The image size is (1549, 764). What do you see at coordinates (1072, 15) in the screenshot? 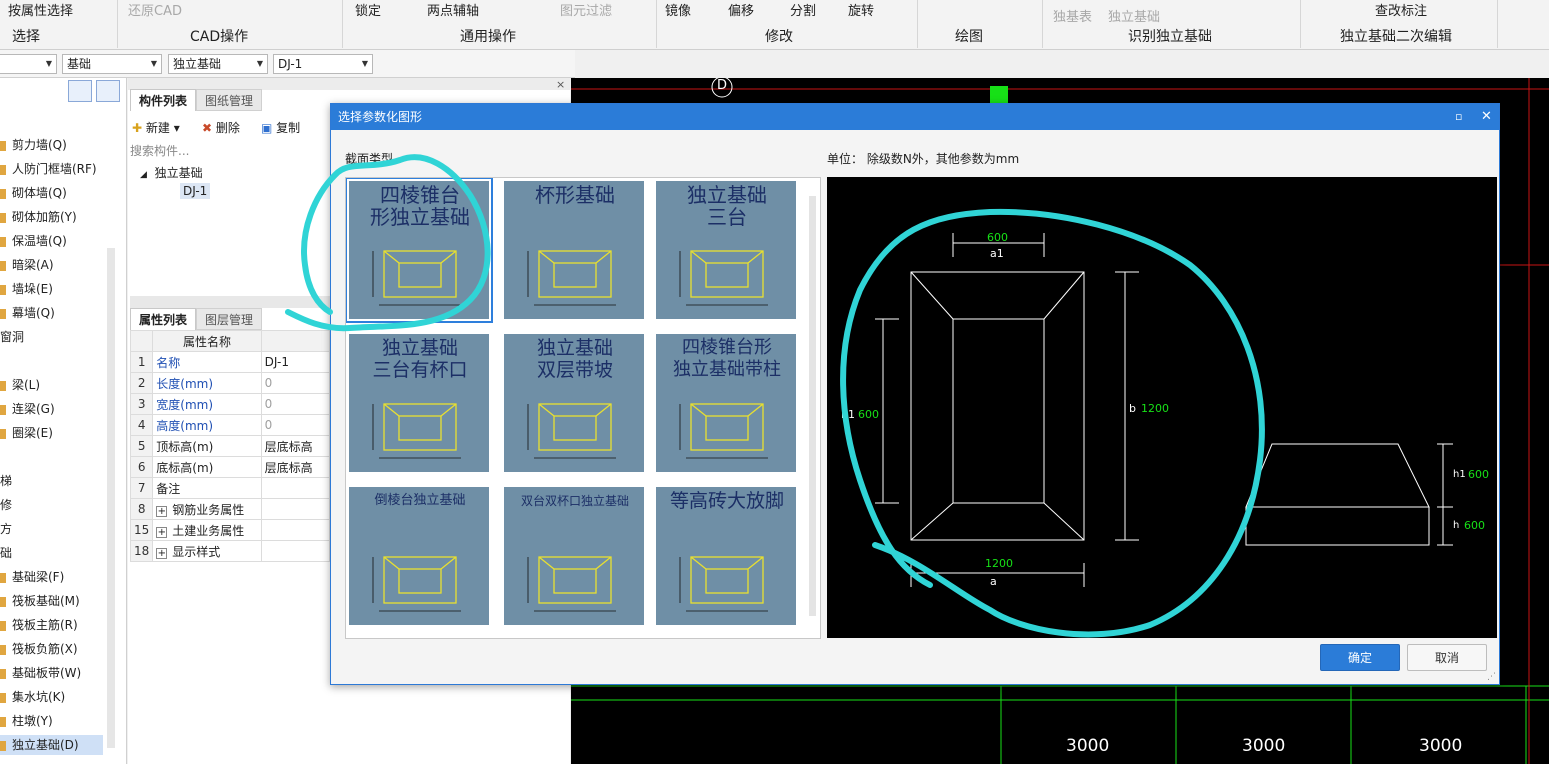
I see `independent-base-table-button: 独基表` at bounding box center [1072, 15].